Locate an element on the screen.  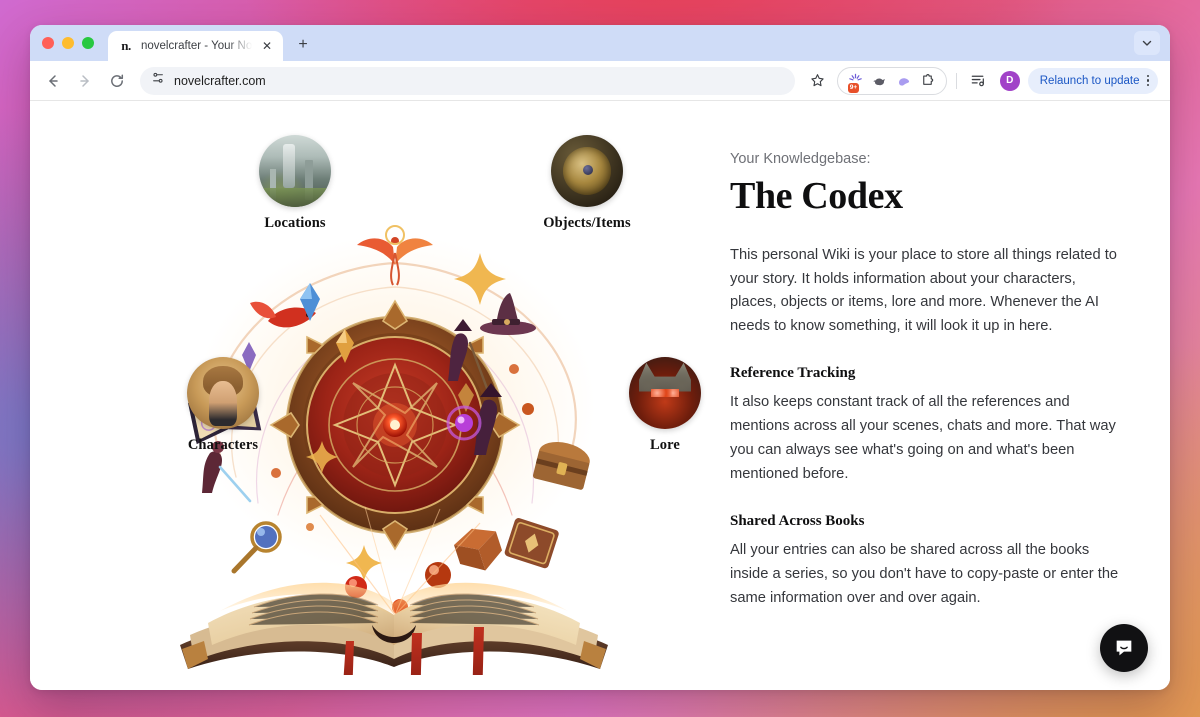
category-locations: Locations is located at coordinates (295, 183).